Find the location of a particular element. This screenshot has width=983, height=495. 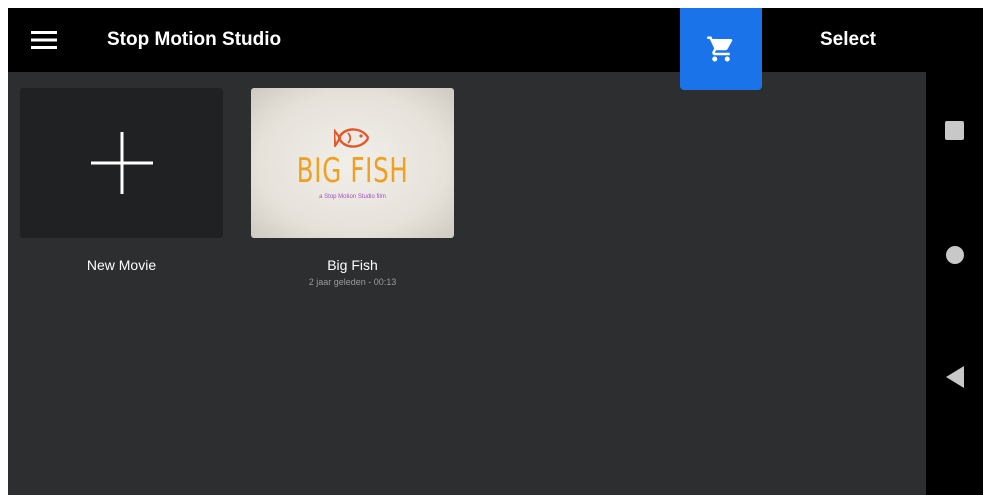

movie-thumbnail: BIG FISH a Stop Motion Studio film is located at coordinates (352, 163).